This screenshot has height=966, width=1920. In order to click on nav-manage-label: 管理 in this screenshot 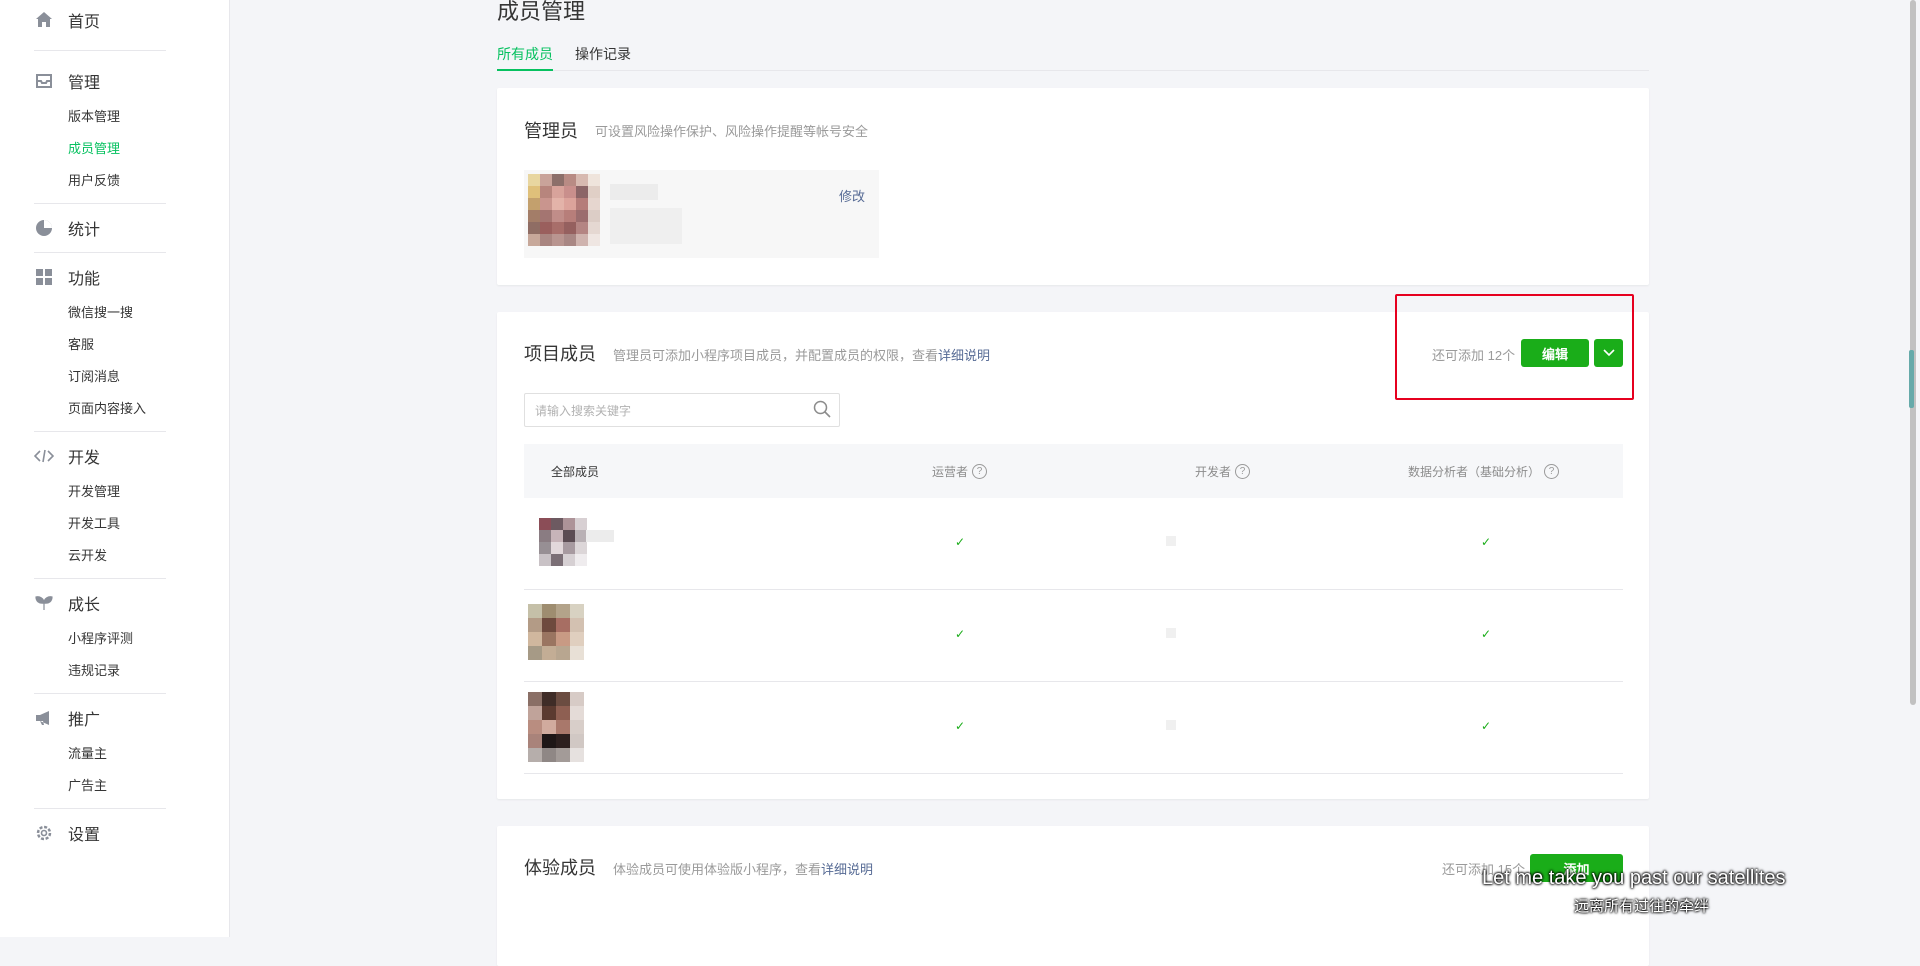, I will do `click(84, 83)`.